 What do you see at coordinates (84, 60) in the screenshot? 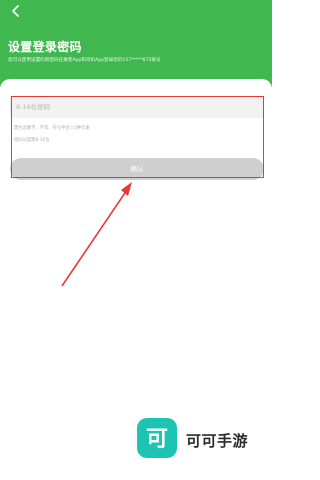
I see `page-description: 您可以使用设置的新密码在乘客App和司机App登录您的157*****875账号` at bounding box center [84, 60].